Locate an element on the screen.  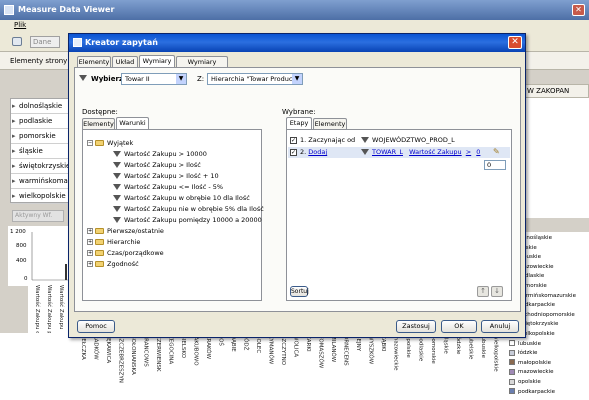
available-label: Dostępne: is located at coordinates (100, 112).